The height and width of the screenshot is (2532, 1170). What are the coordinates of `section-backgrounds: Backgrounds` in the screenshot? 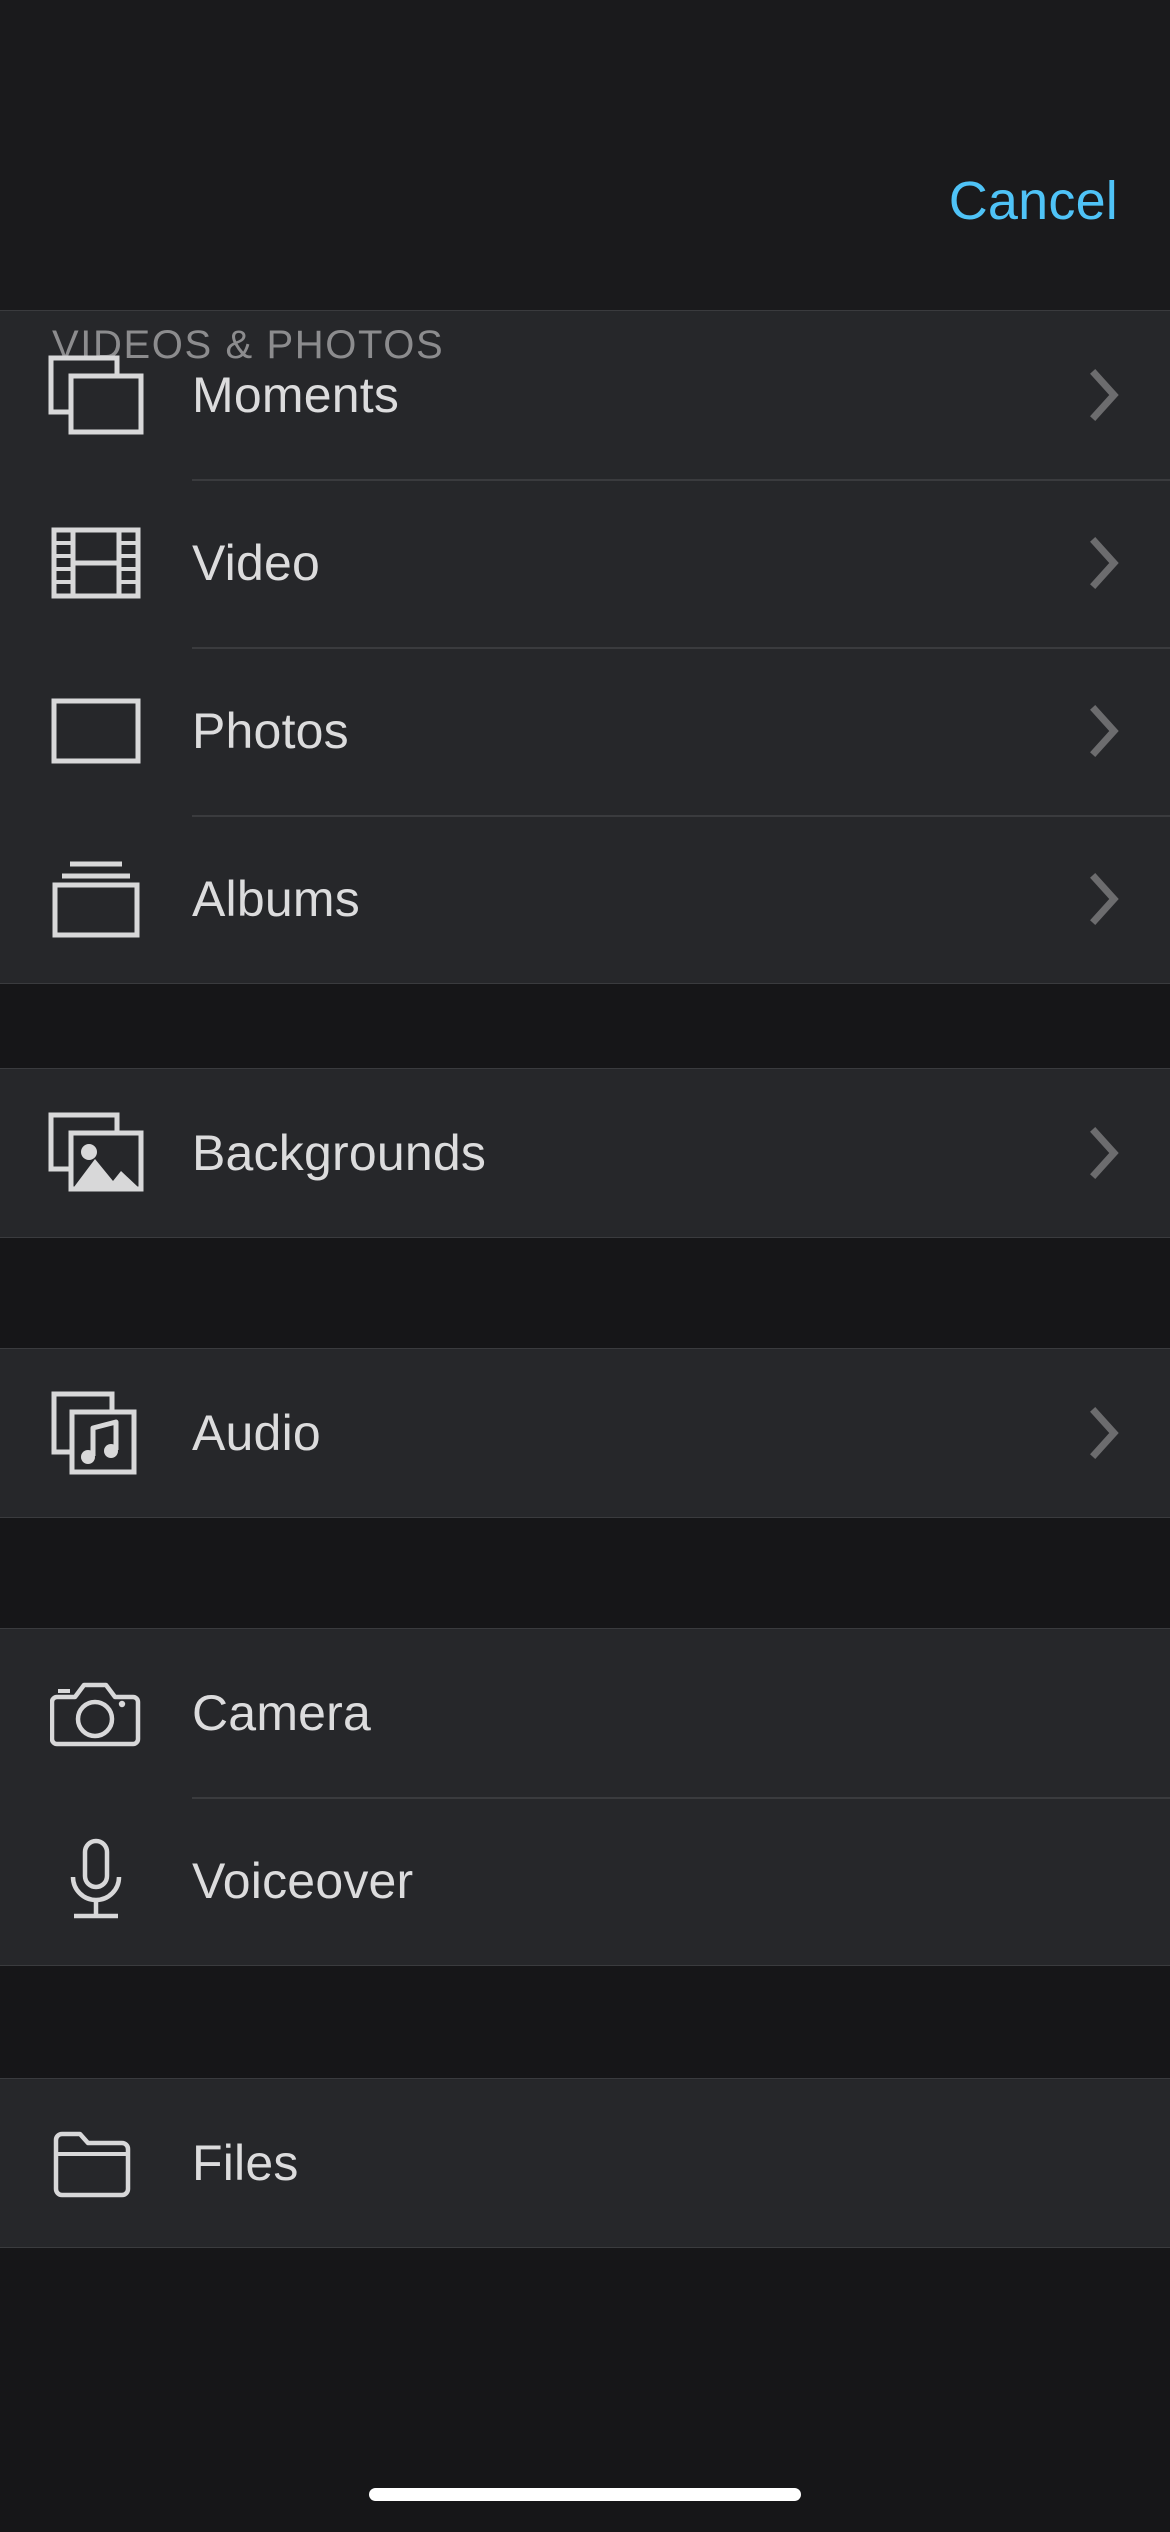 It's located at (585, 1153).